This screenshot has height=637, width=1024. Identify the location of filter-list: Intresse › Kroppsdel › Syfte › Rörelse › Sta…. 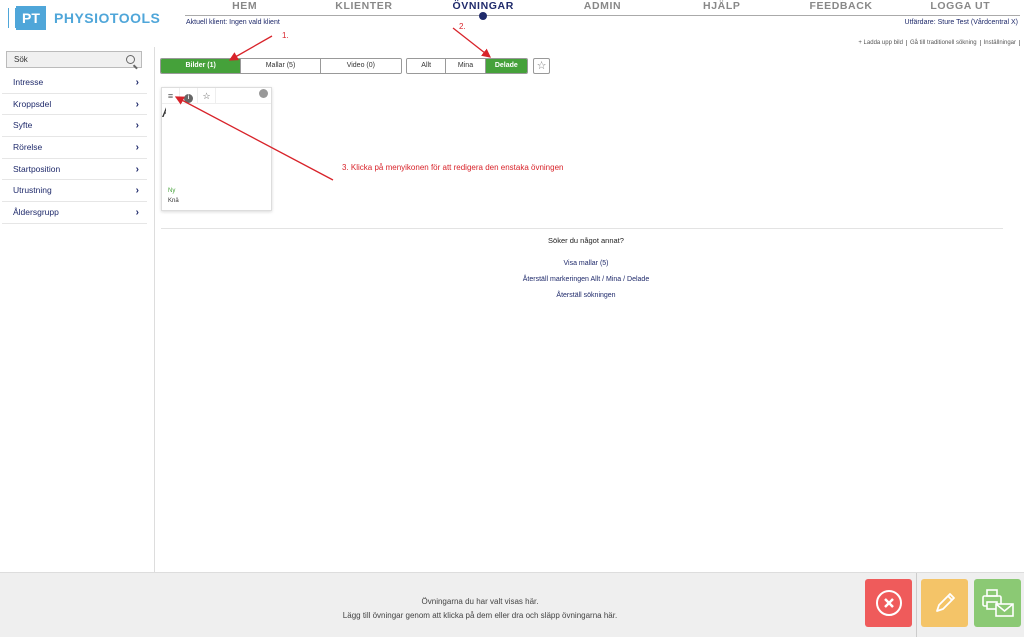
(74, 148).